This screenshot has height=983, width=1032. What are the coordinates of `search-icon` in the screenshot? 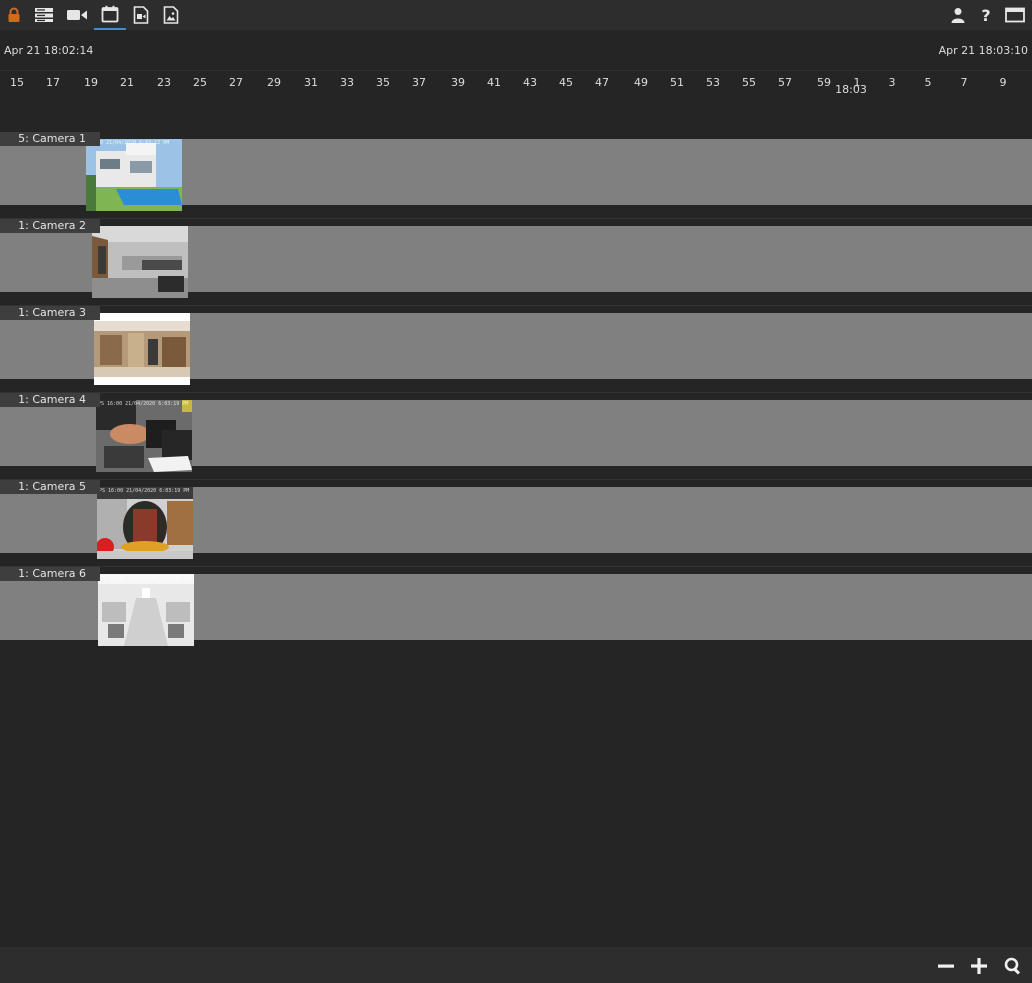 It's located at (1013, 966).